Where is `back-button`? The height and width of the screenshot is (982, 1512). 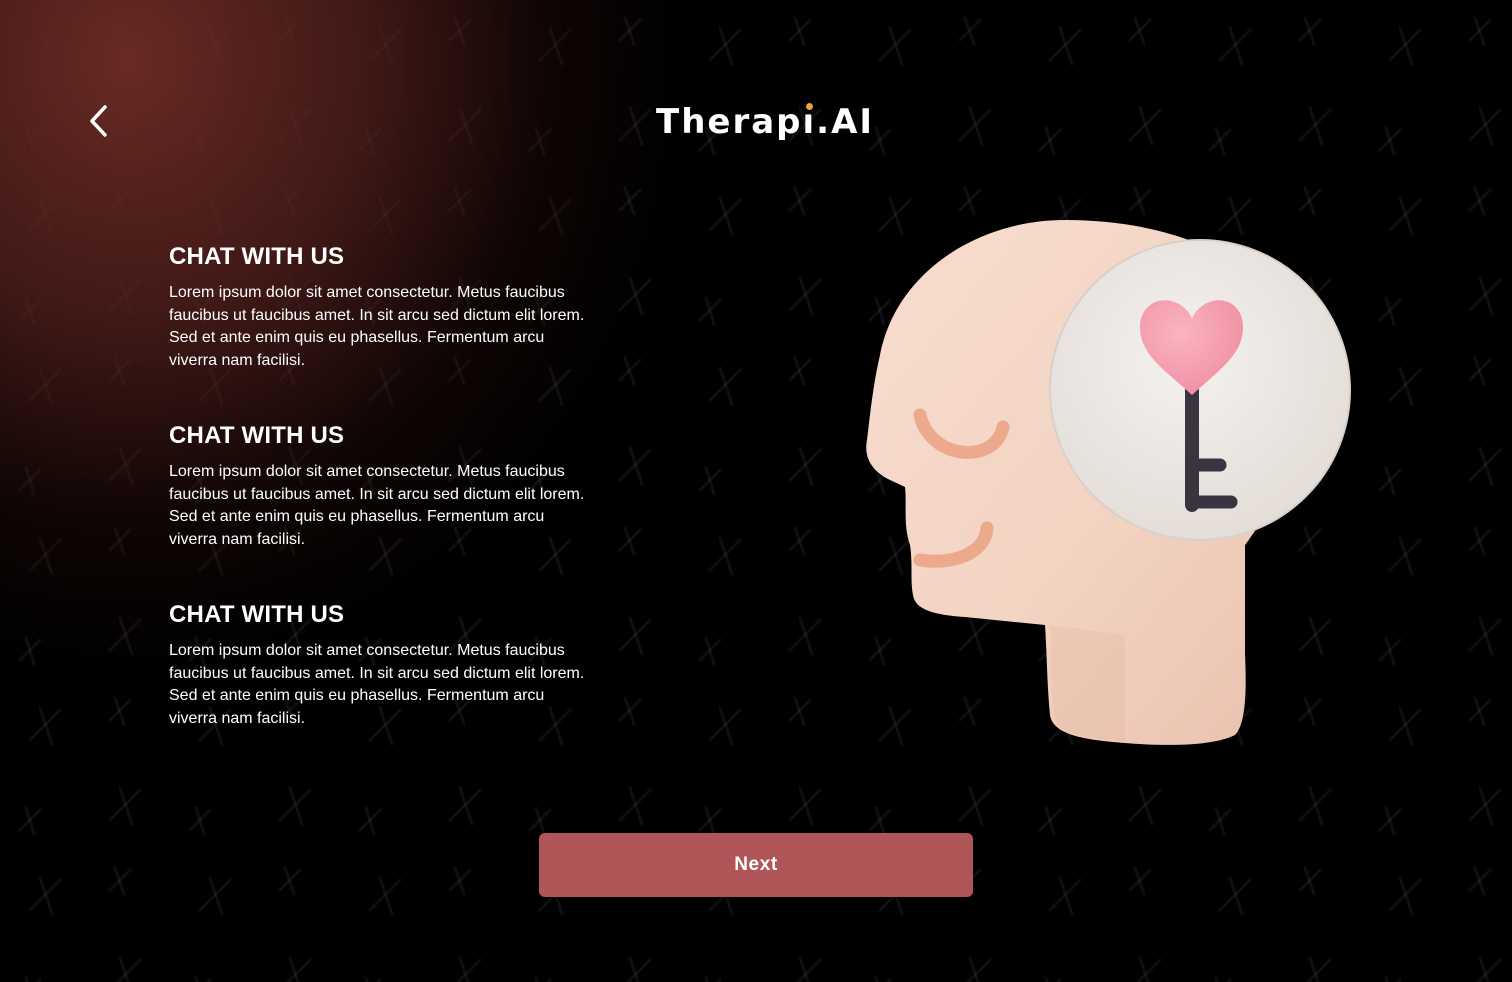
back-button is located at coordinates (99, 121).